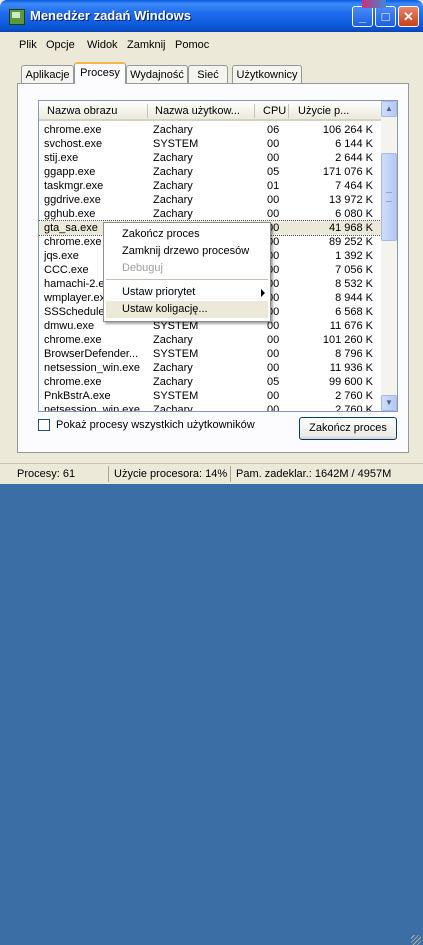 The height and width of the screenshot is (945, 423). What do you see at coordinates (267, 74) in the screenshot?
I see `tab-uzytkownicy: Użytkownicy` at bounding box center [267, 74].